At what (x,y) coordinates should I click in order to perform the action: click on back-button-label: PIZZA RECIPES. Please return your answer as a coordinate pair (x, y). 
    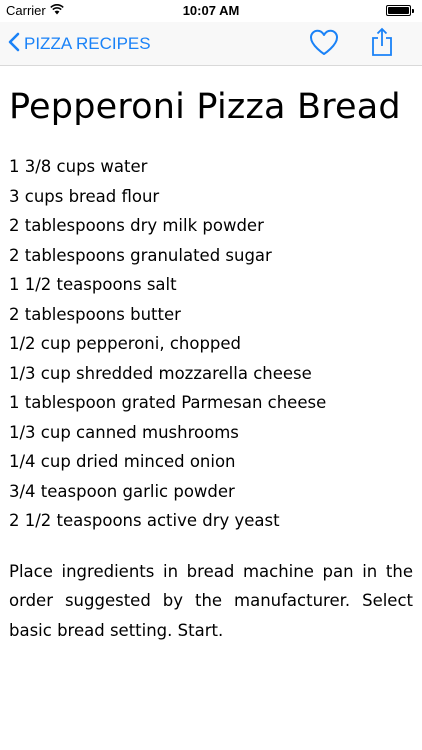
    Looking at the image, I should click on (87, 43).